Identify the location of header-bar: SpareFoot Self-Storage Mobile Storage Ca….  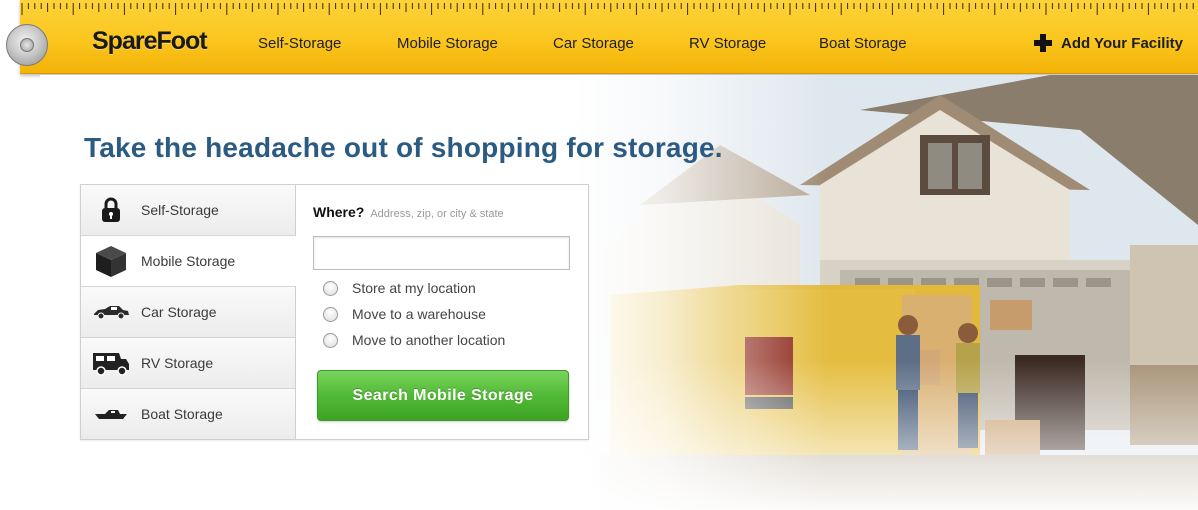
(609, 37).